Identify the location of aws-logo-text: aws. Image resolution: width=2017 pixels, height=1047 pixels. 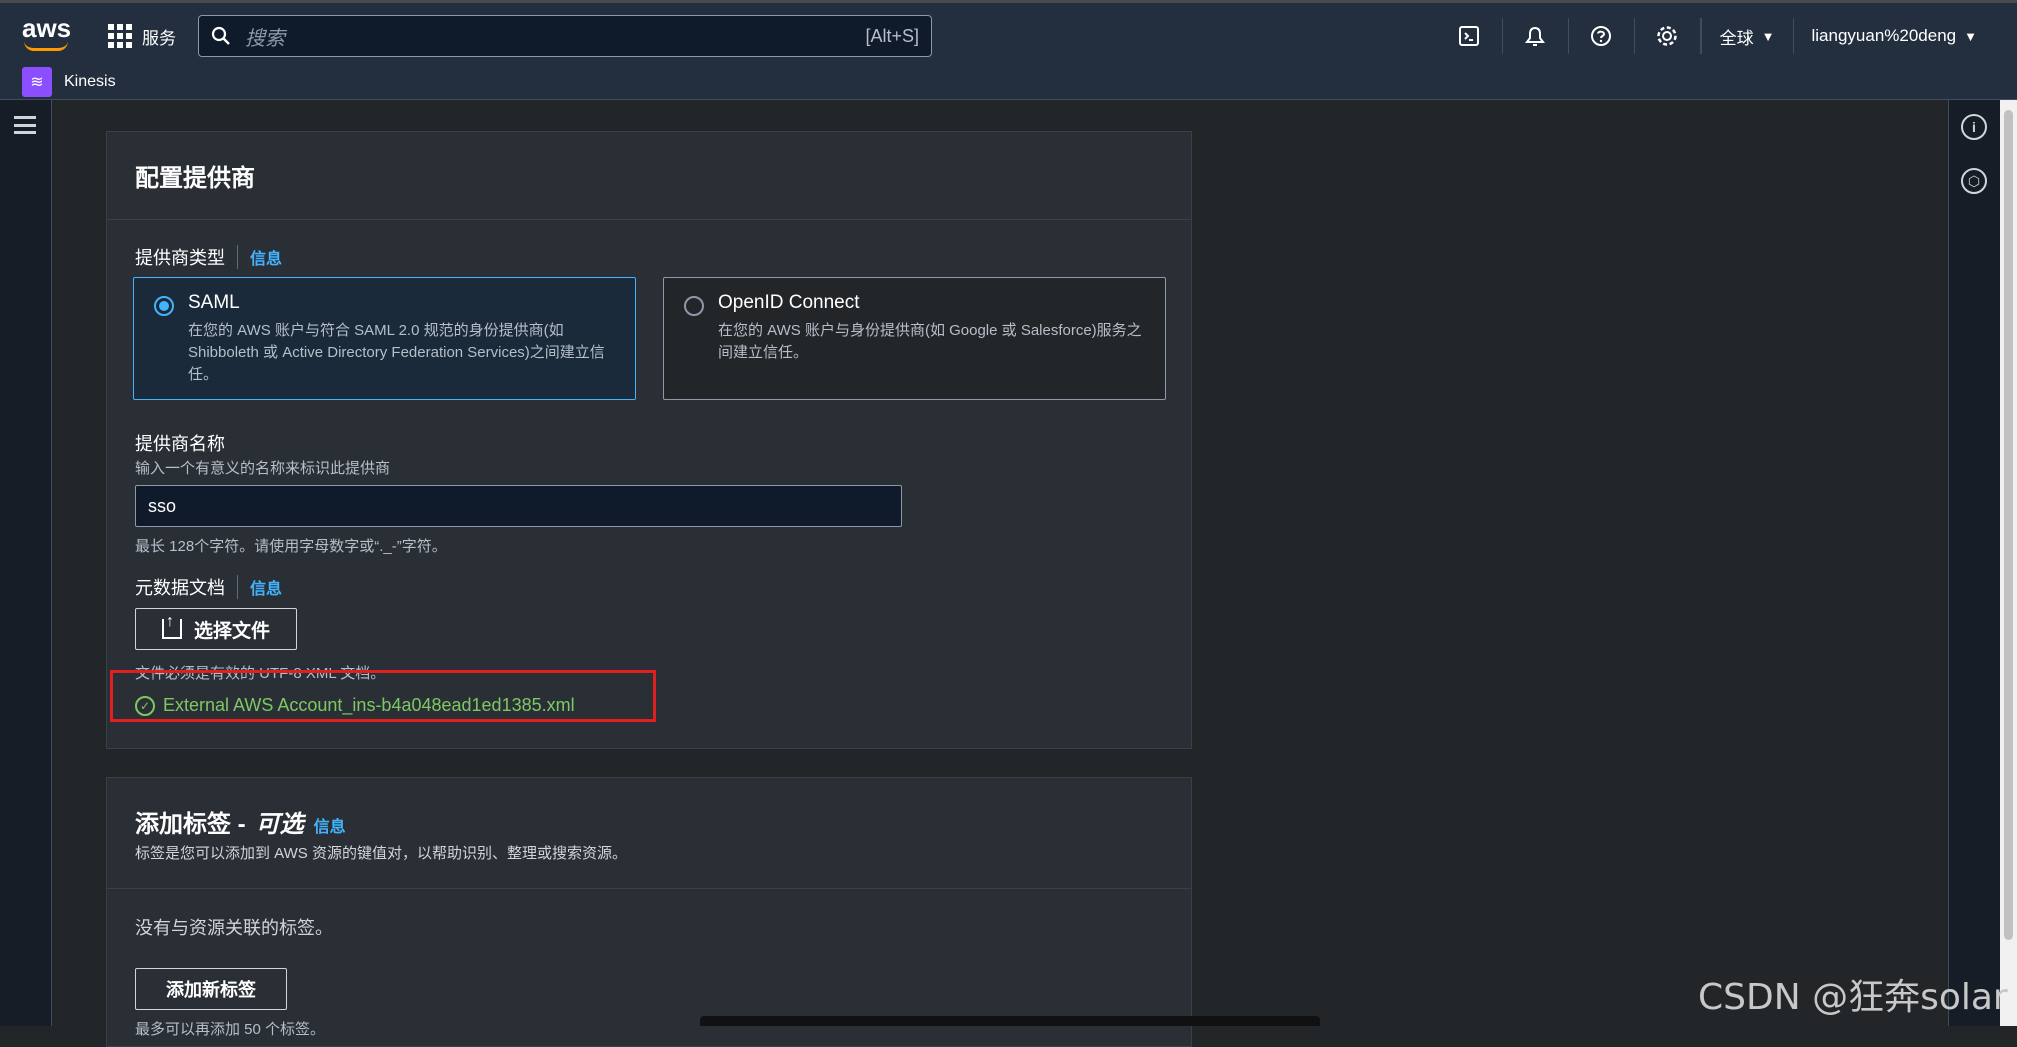
(46, 28).